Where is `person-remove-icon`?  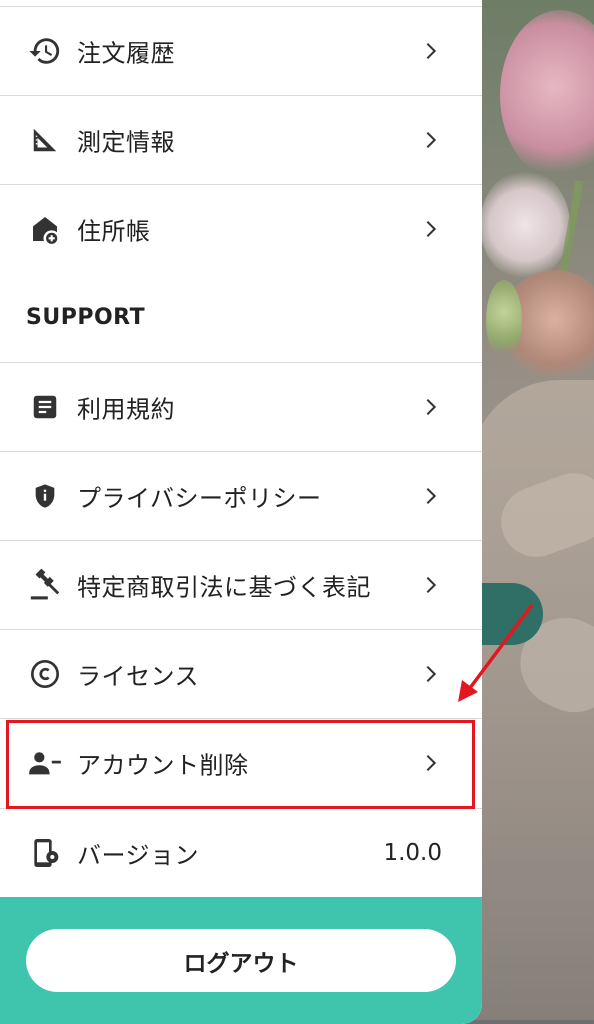 person-remove-icon is located at coordinates (45, 763).